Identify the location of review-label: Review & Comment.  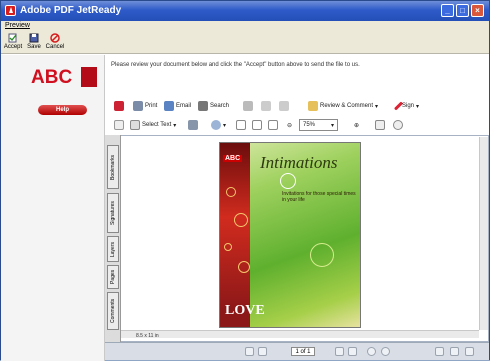
(347, 106).